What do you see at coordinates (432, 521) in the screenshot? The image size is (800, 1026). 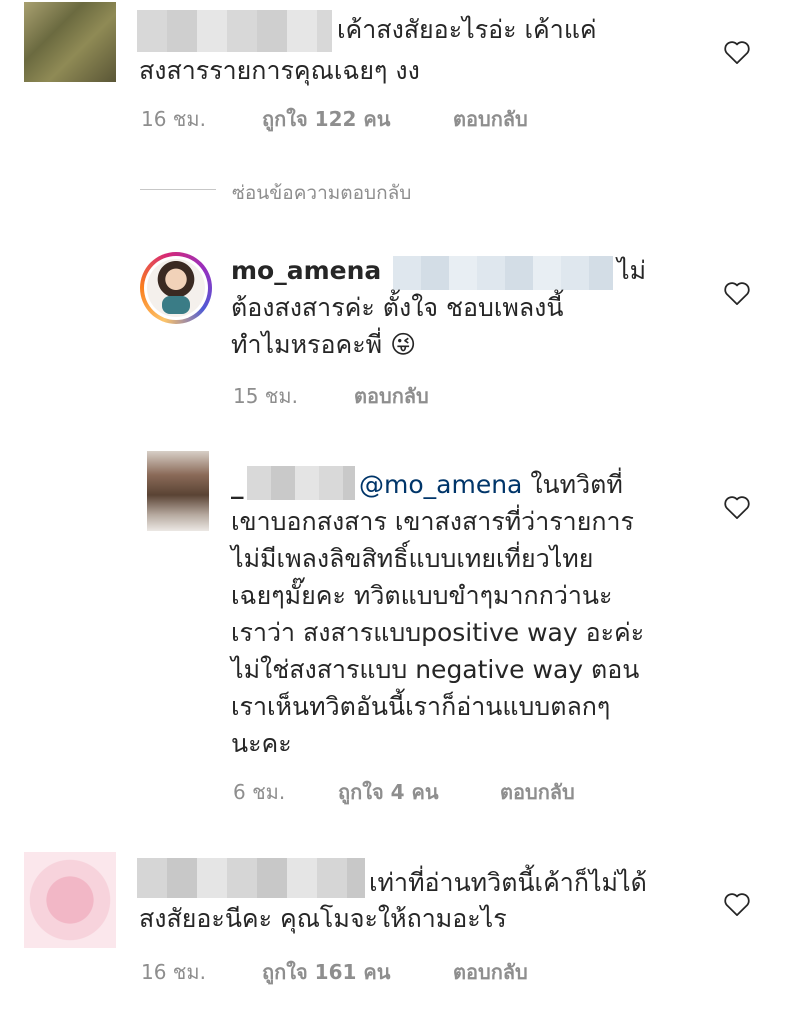 I see `reply-text-line: เขาบอกสงสาร เขาสงสารที่ว่ารายการ` at bounding box center [432, 521].